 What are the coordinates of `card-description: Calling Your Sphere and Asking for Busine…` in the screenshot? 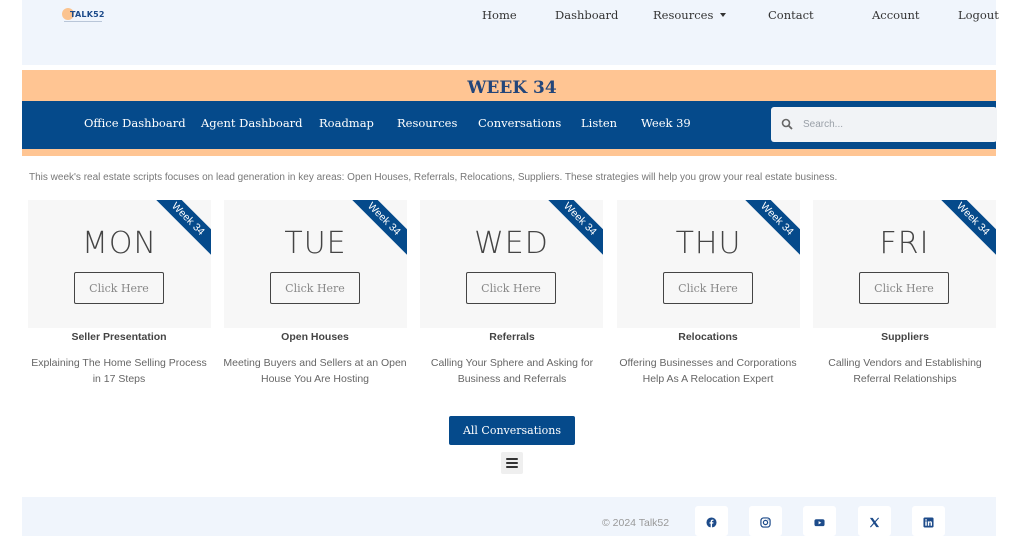 It's located at (512, 371).